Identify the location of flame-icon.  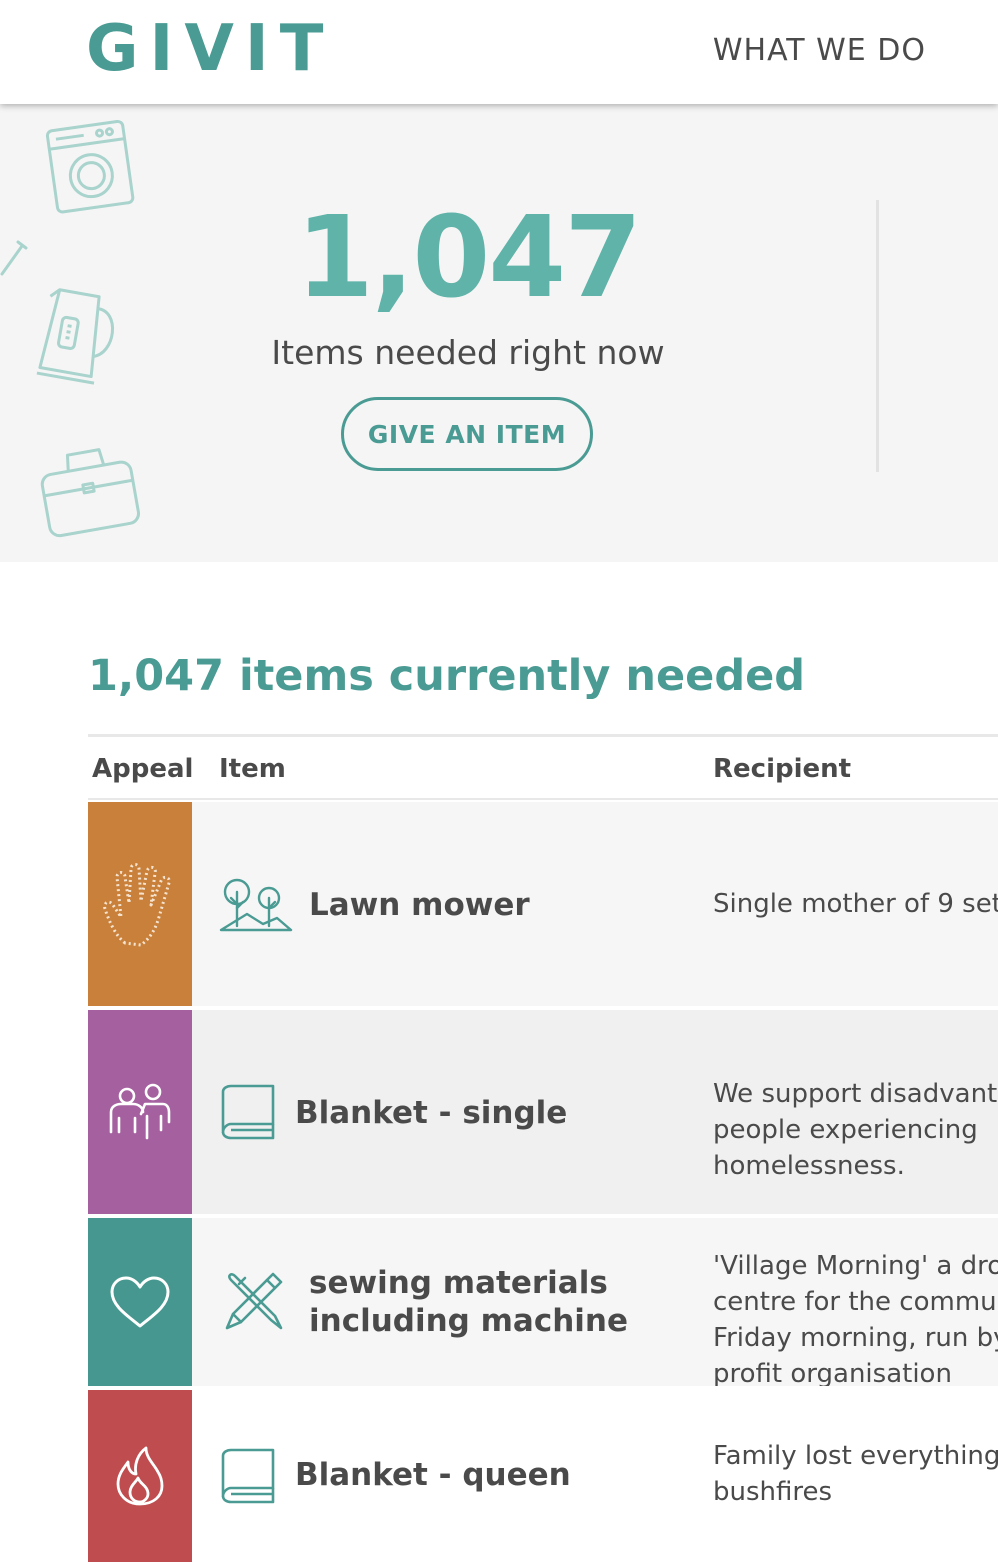
(140, 1476).